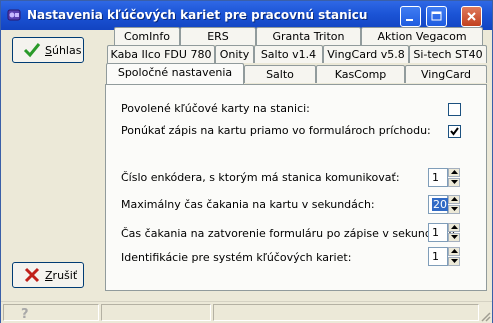  Describe the element at coordinates (218, 36) in the screenshot. I see `tab-ers: ERS` at that location.